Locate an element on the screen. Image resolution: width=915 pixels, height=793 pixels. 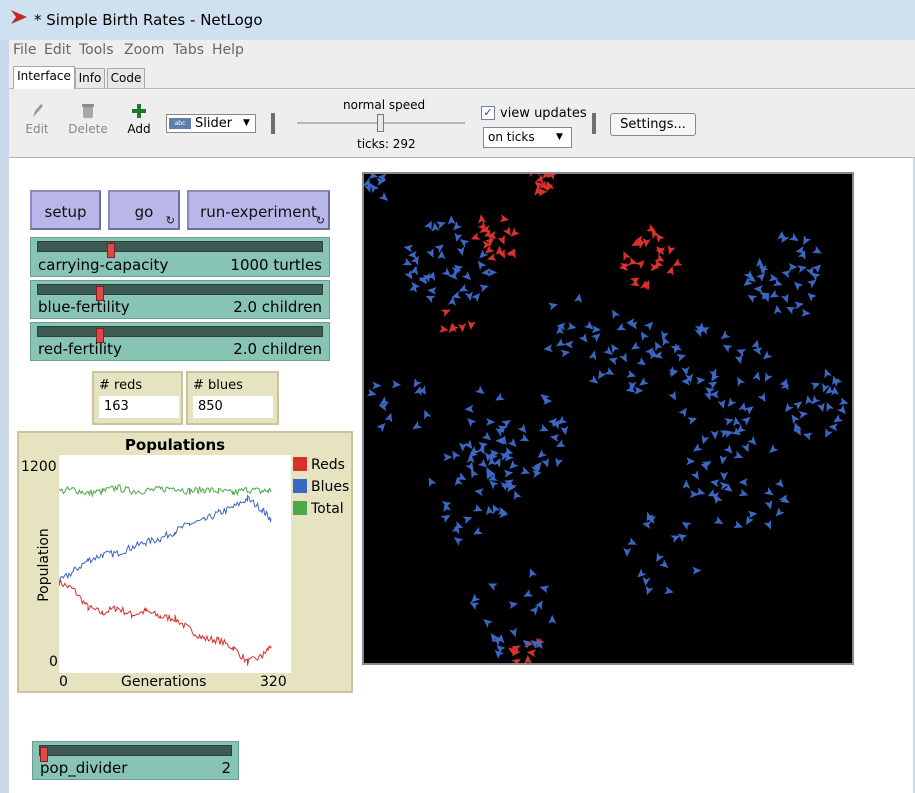
edit-button: Edit is located at coordinates (37, 119).